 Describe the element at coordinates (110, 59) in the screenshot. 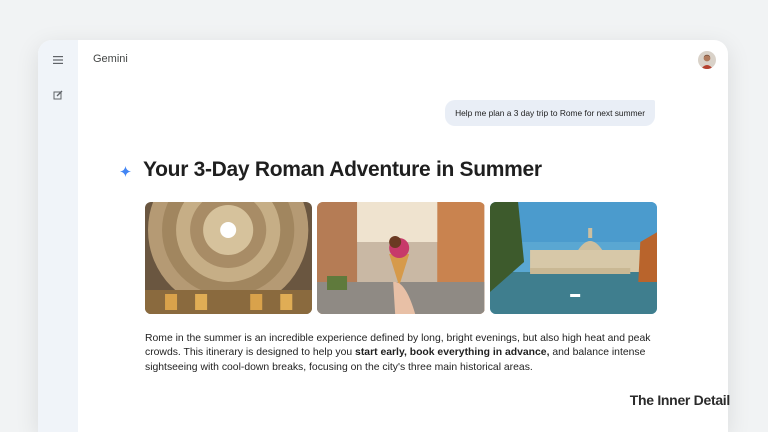

I see `app-title: Gemini` at that location.